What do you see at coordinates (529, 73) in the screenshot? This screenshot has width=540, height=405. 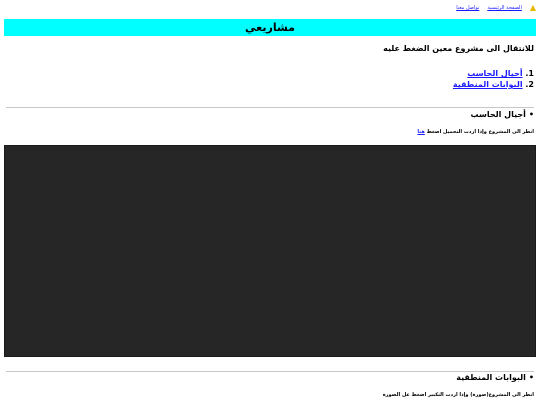 I see `list-number: 1.` at bounding box center [529, 73].